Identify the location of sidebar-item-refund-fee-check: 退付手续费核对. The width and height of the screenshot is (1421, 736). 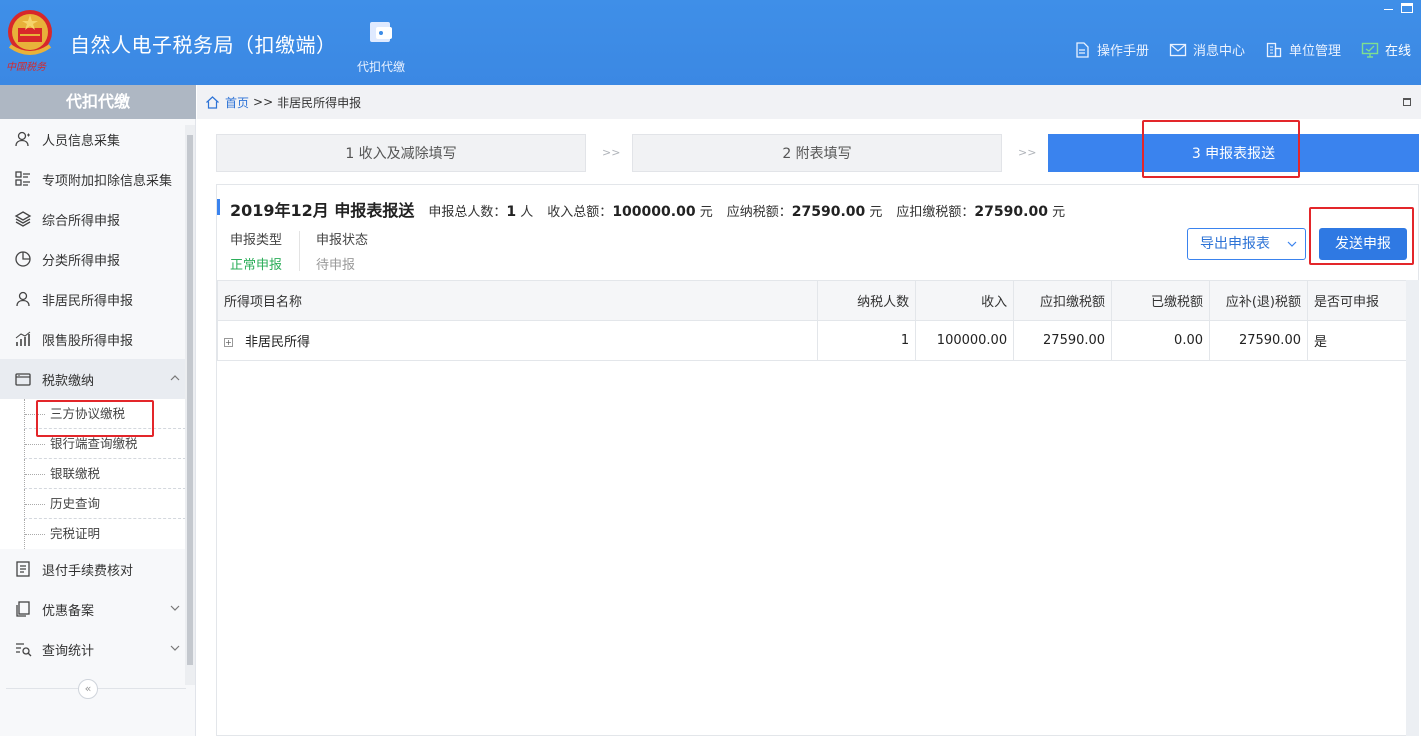
(93, 569).